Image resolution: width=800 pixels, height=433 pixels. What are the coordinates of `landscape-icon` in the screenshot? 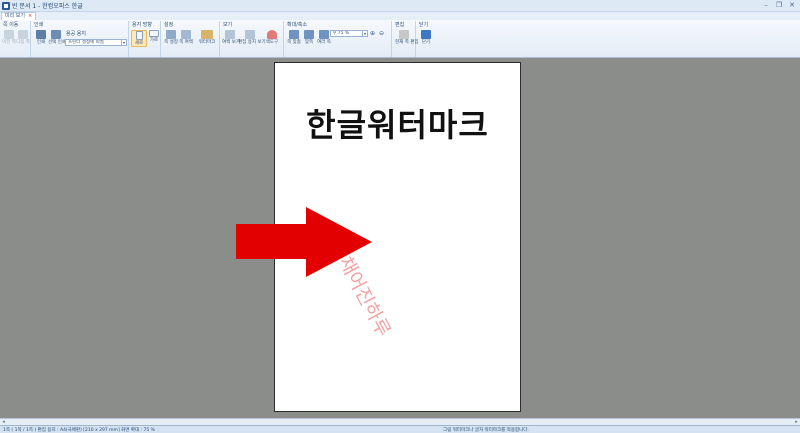 It's located at (154, 33).